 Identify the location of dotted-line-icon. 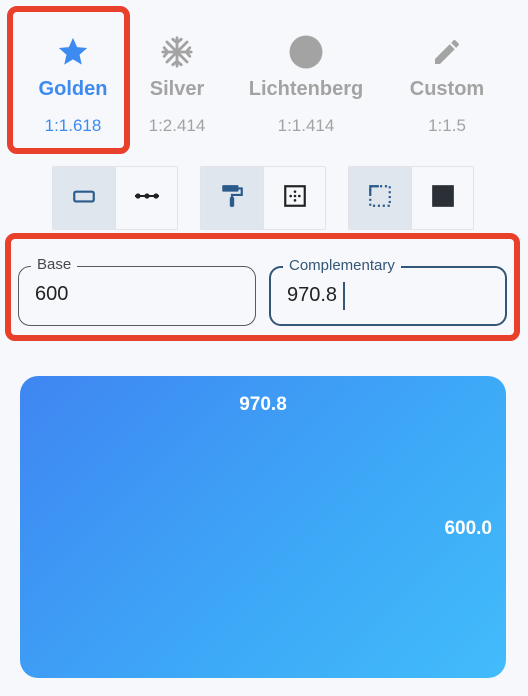
(147, 198).